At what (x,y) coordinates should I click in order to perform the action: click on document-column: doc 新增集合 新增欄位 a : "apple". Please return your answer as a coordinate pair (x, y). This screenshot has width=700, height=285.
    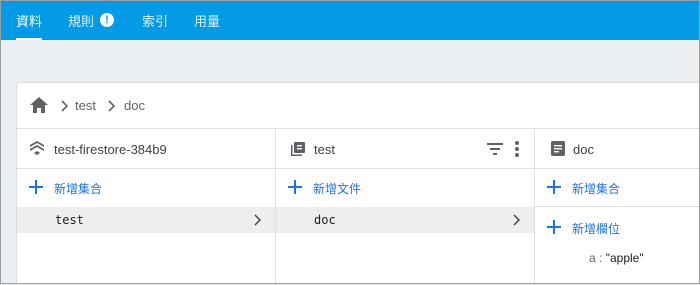
    Looking at the image, I should click on (617, 207).